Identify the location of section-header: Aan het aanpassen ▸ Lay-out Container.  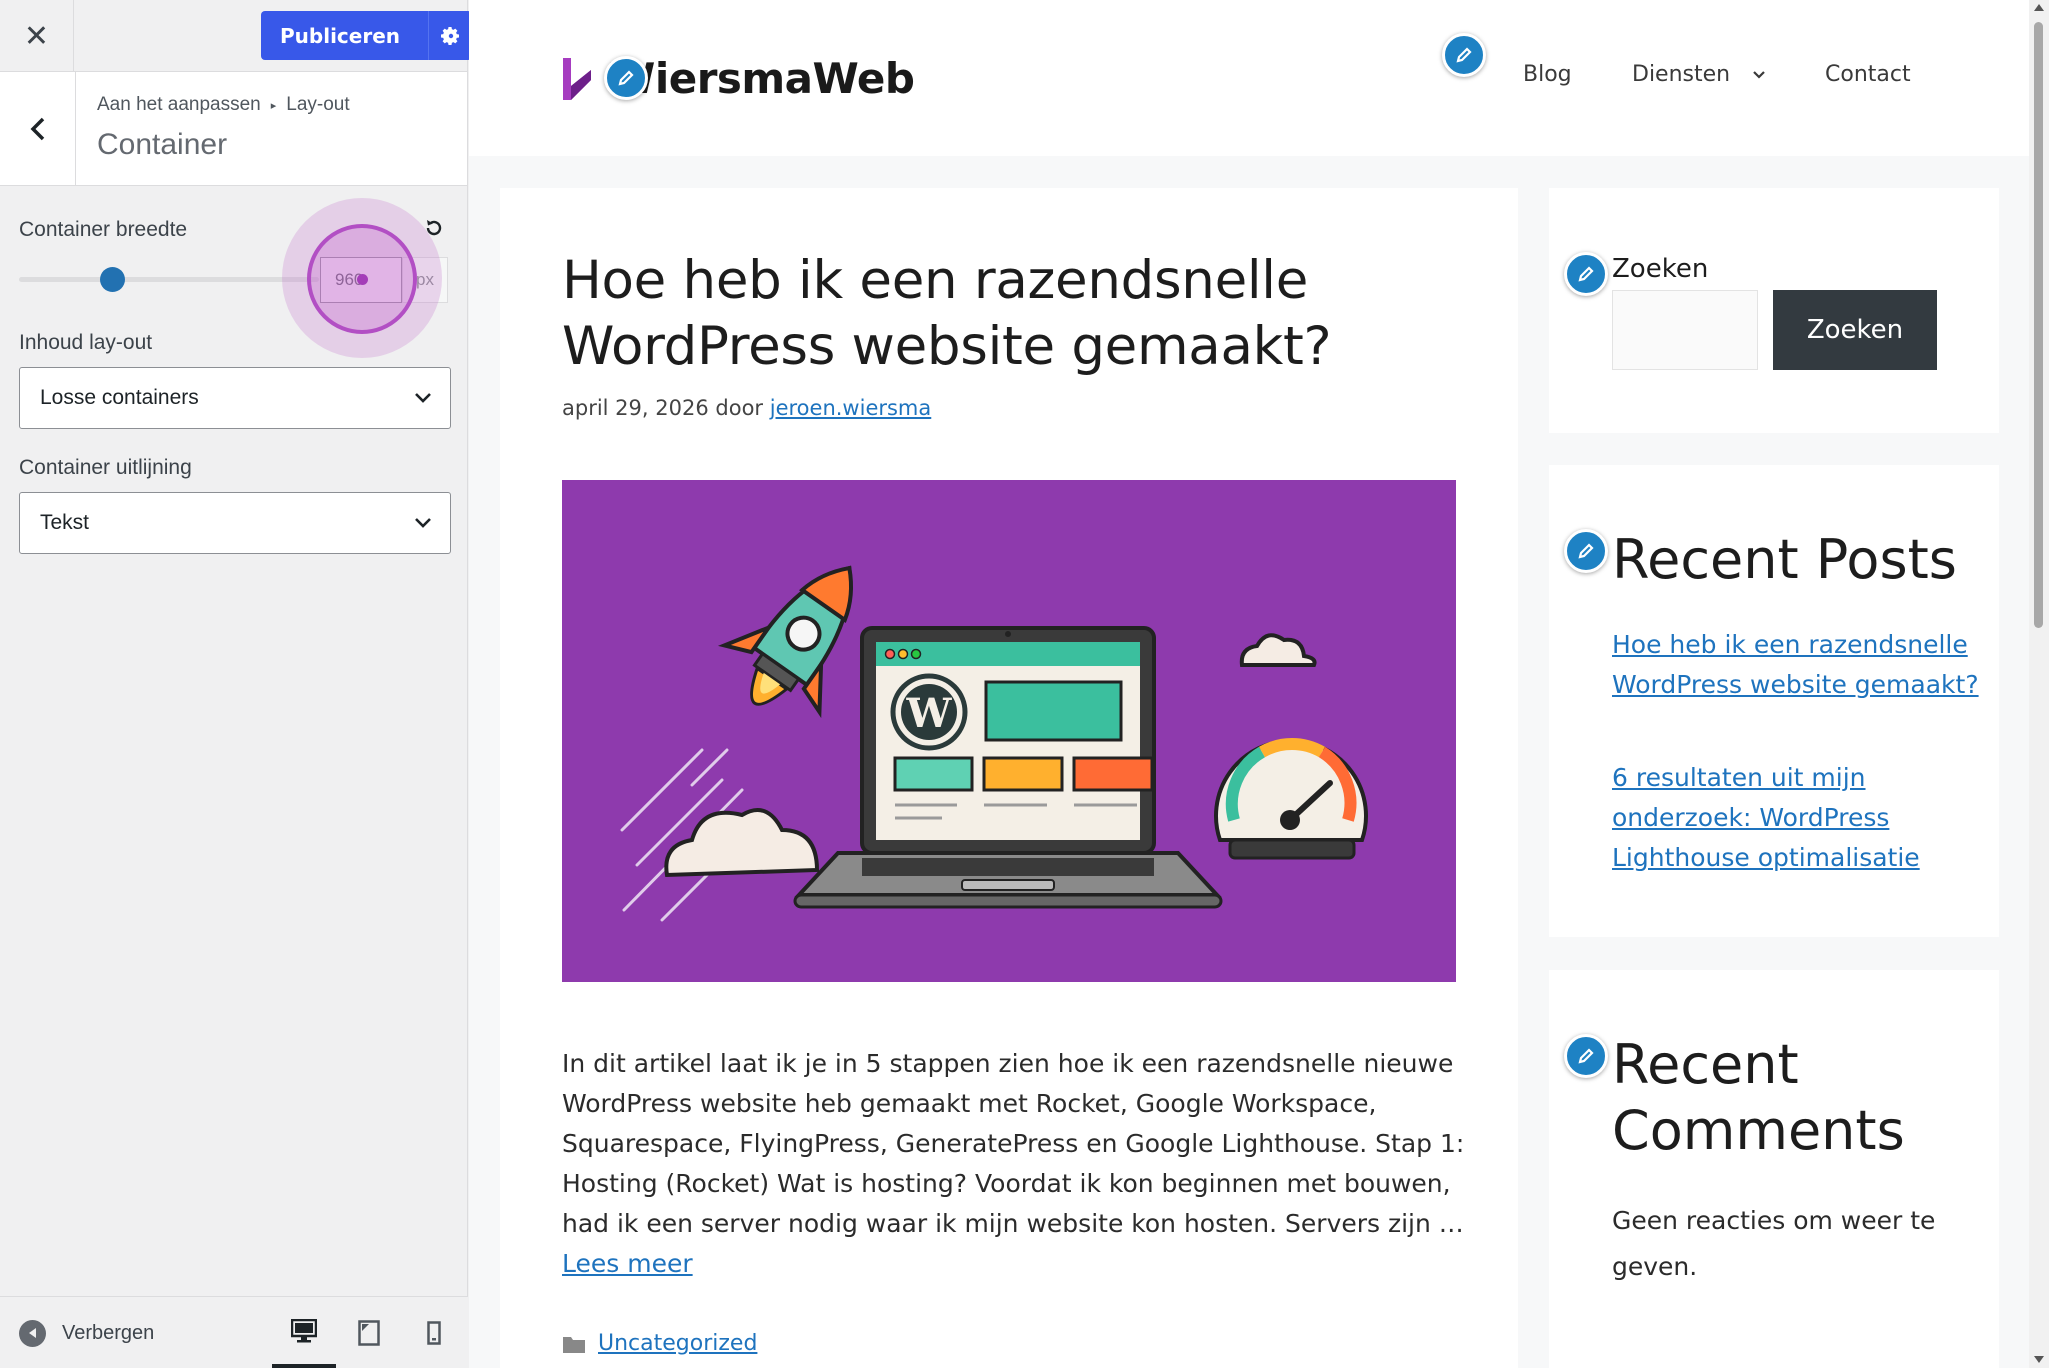
(233, 129).